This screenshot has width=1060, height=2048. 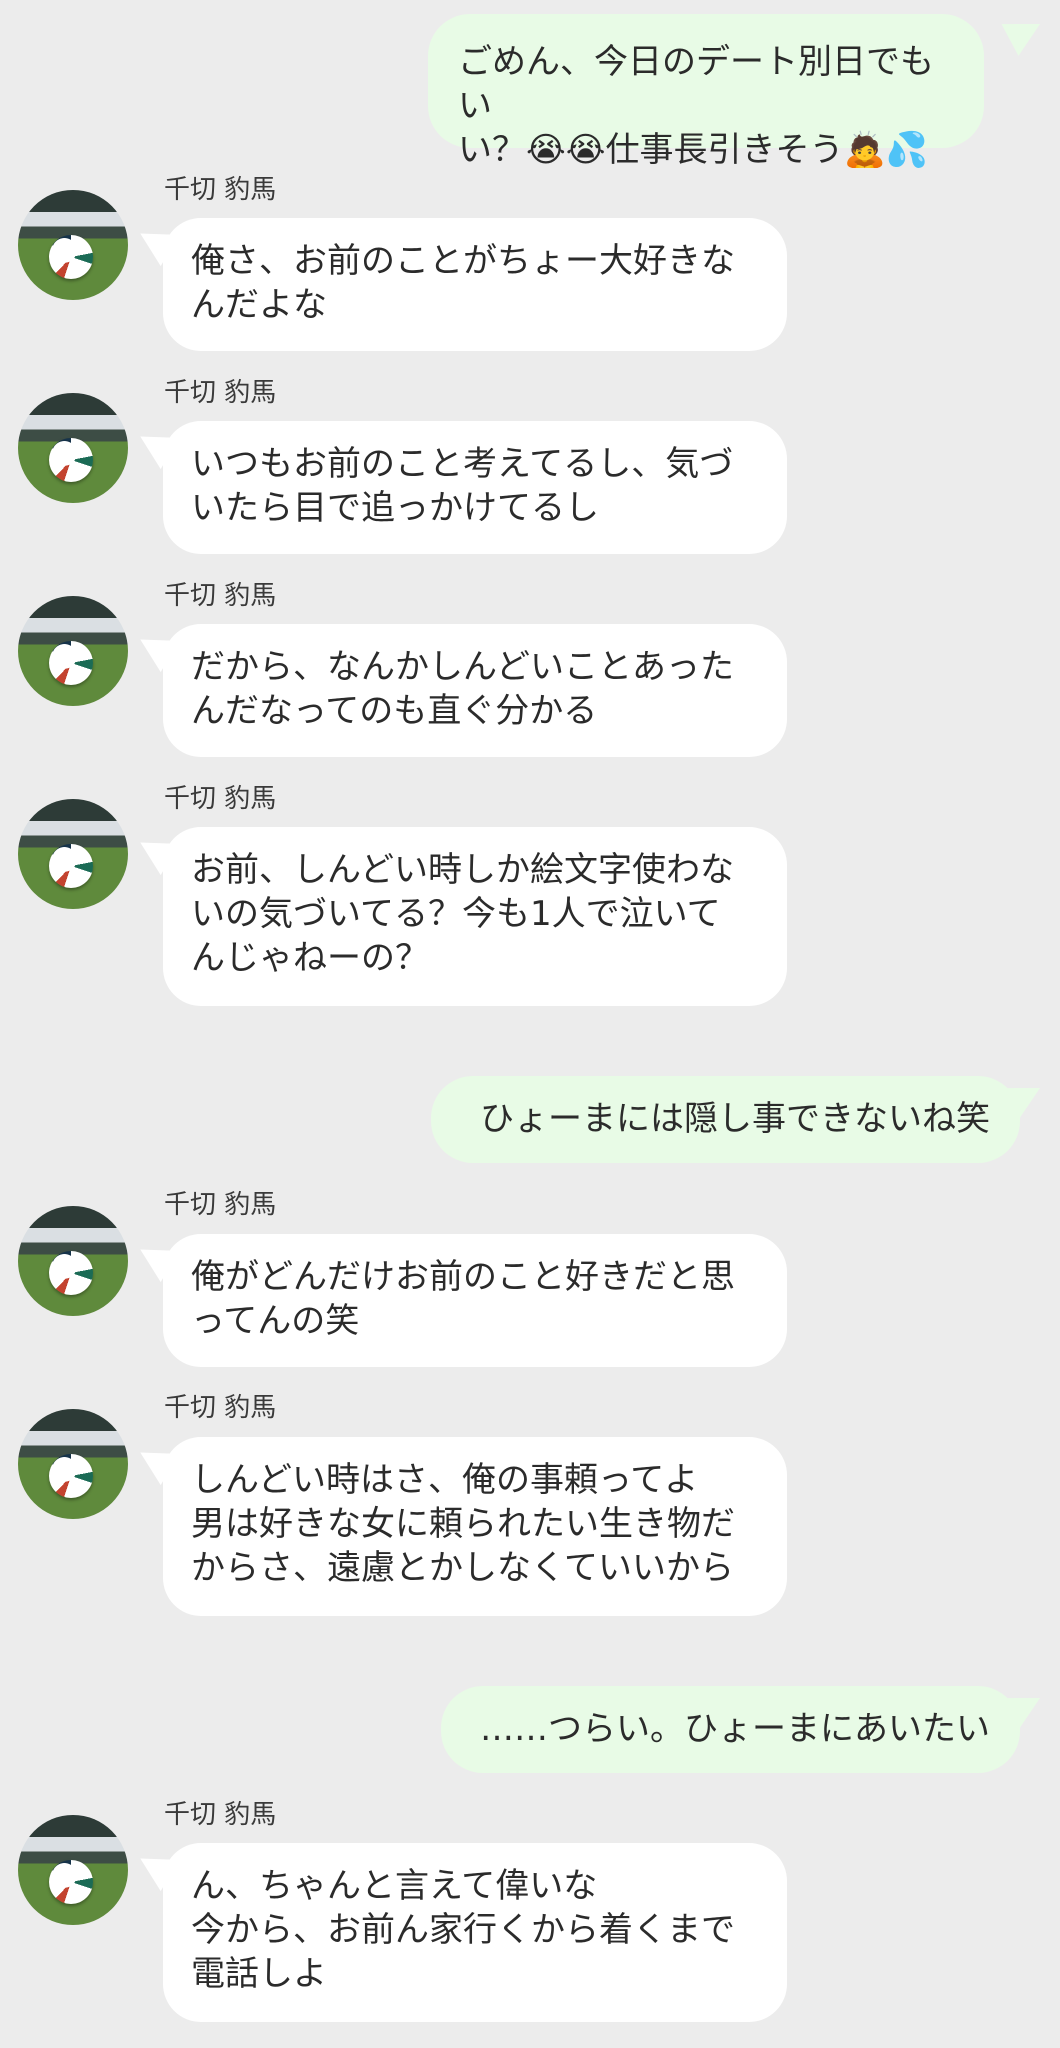 What do you see at coordinates (725, 1119) in the screenshot?
I see `sent-message-bubble: ひょーまには隠し事できないね笑` at bounding box center [725, 1119].